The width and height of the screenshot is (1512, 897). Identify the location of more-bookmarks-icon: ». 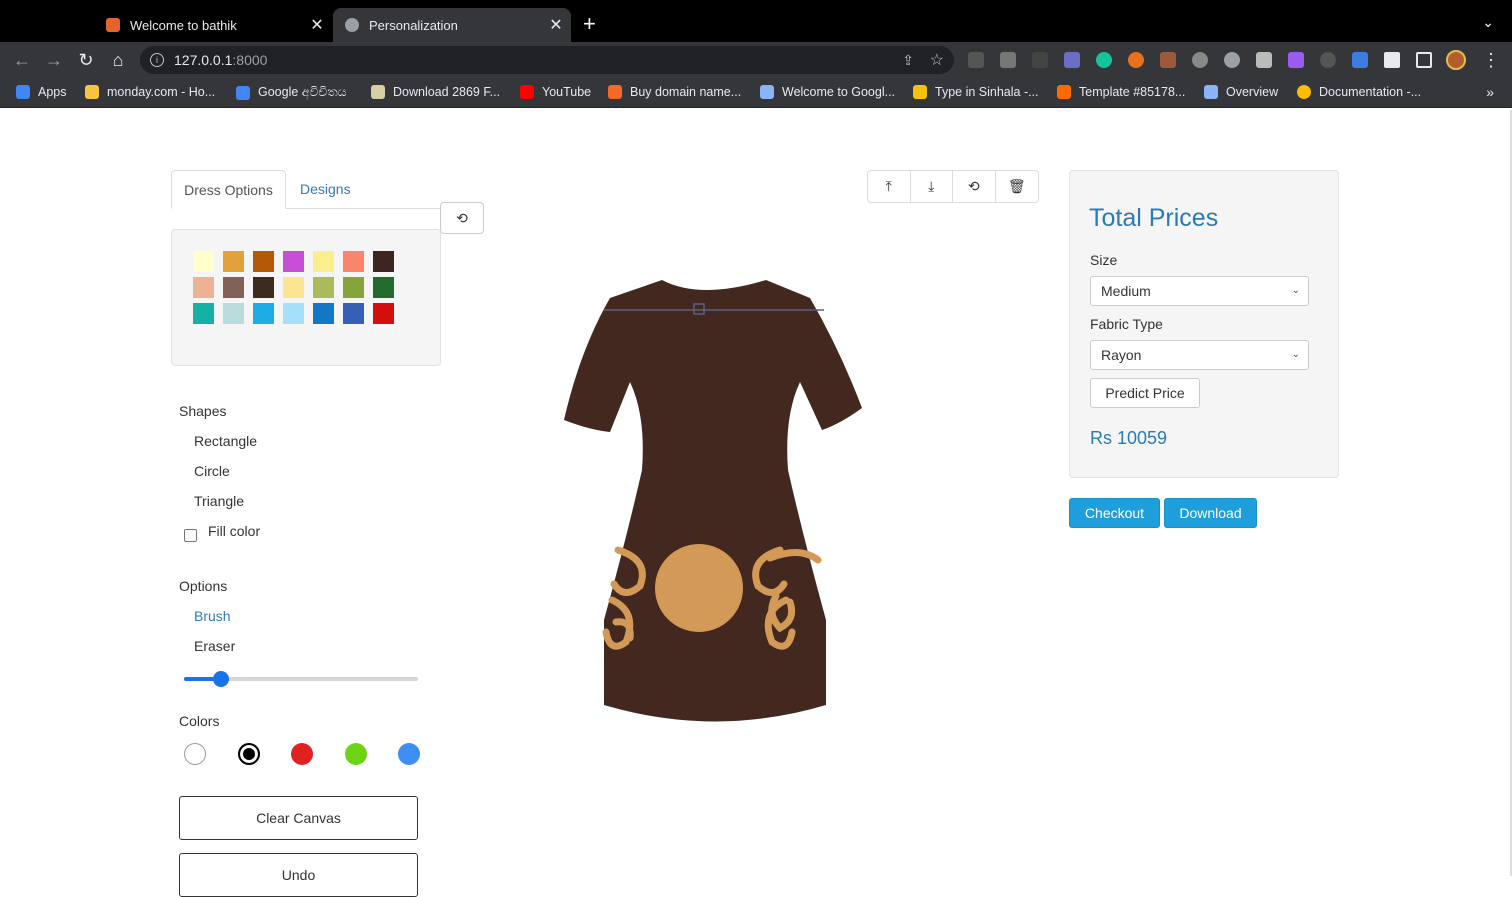
(1490, 92).